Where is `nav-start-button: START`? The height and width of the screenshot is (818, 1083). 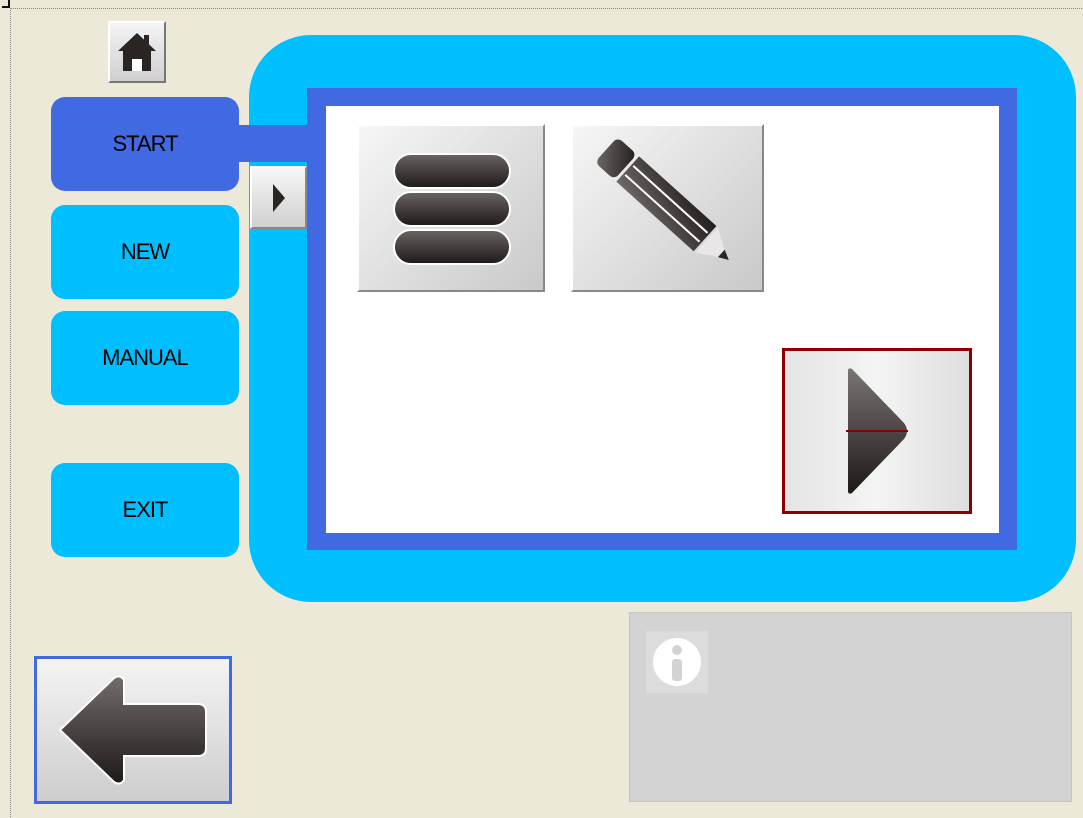
nav-start-button: START is located at coordinates (145, 144).